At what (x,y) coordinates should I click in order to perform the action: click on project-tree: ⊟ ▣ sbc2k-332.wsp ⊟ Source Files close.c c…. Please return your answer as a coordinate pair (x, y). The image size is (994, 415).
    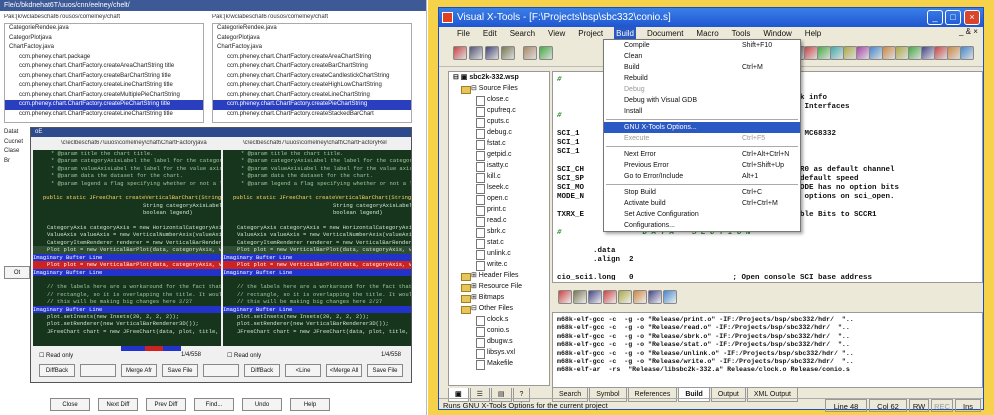
    Looking at the image, I should click on (499, 228).